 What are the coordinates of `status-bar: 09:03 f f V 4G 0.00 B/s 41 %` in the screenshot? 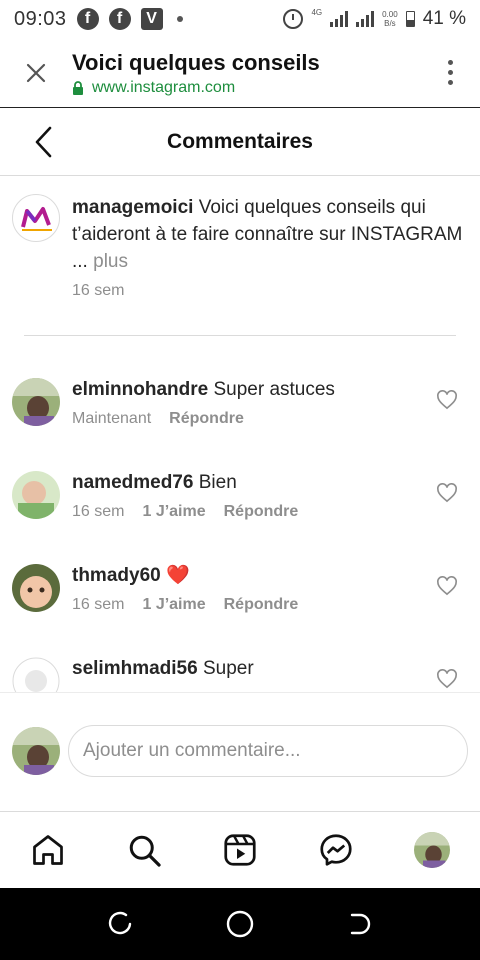 It's located at (240, 19).